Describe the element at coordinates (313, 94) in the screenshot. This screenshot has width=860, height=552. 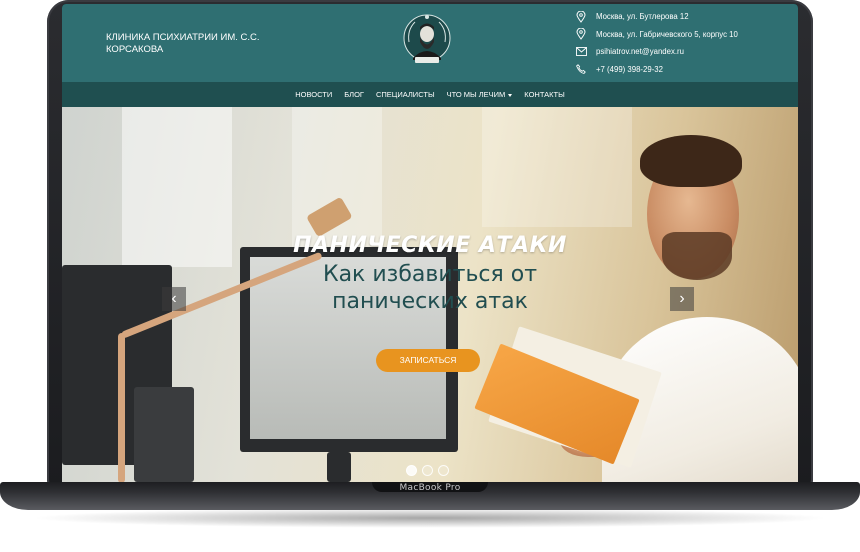
I see `nav-item-news: НОВОСТИ` at that location.